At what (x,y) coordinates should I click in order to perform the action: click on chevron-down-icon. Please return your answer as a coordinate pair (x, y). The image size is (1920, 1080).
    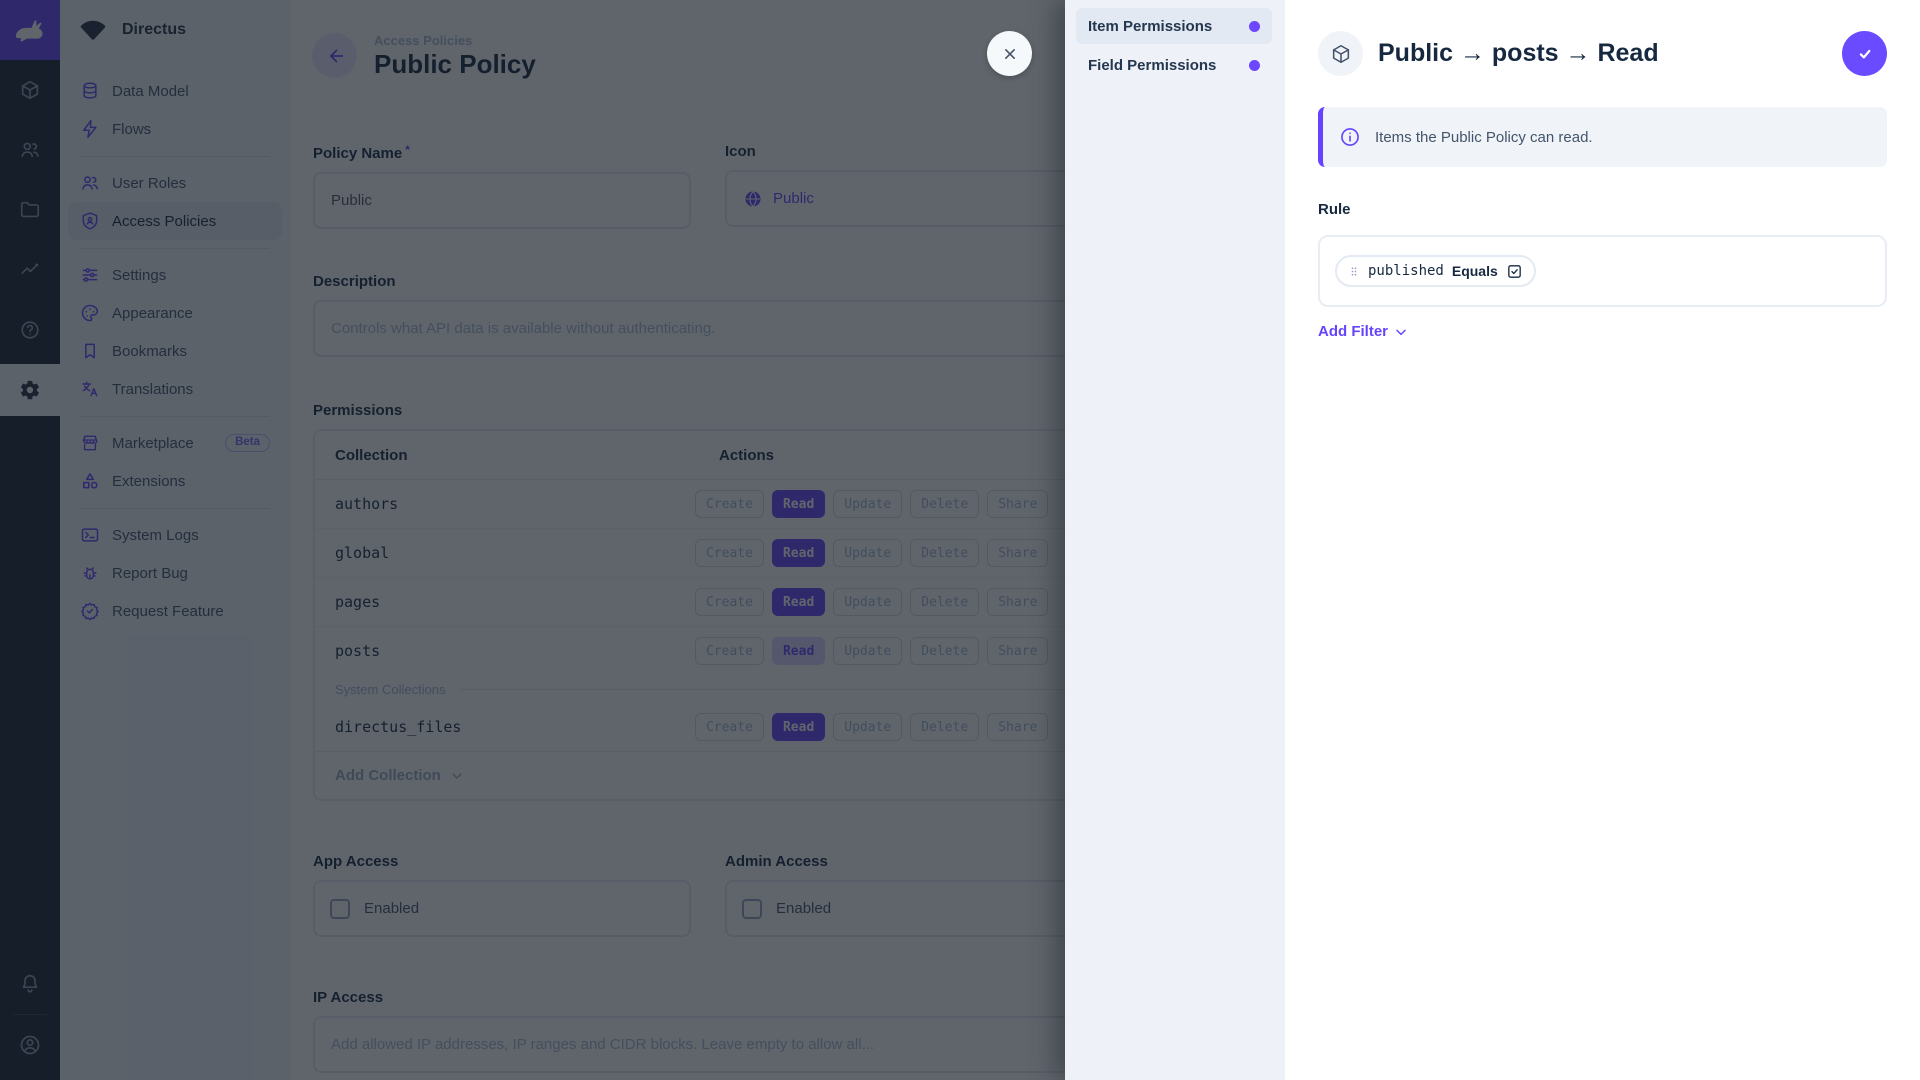
    Looking at the image, I should click on (1401, 332).